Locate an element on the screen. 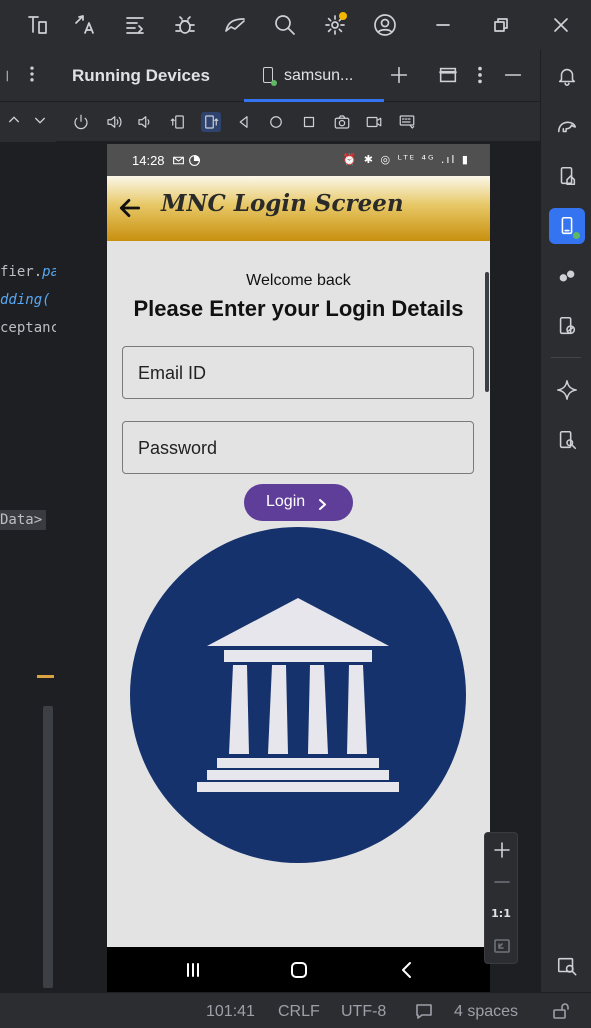 This screenshot has width=591, height=1028. video-camera-icon is located at coordinates (374, 122).